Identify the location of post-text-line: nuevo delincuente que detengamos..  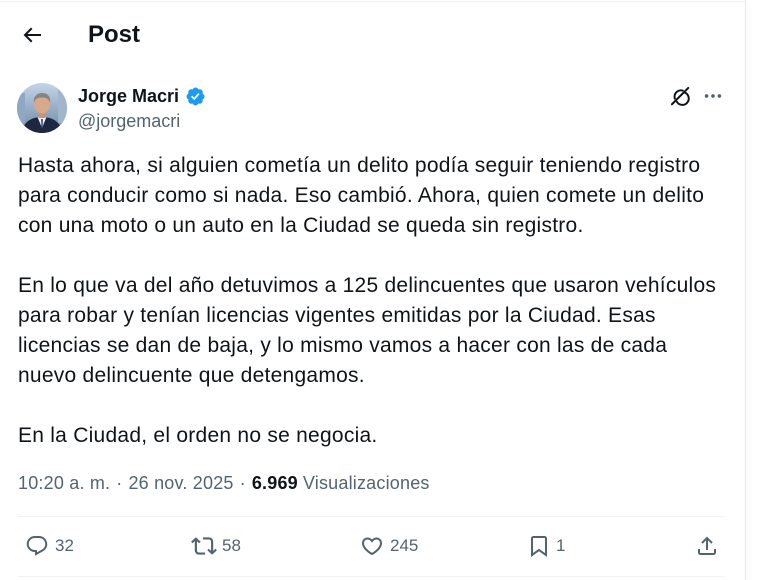
(191, 375).